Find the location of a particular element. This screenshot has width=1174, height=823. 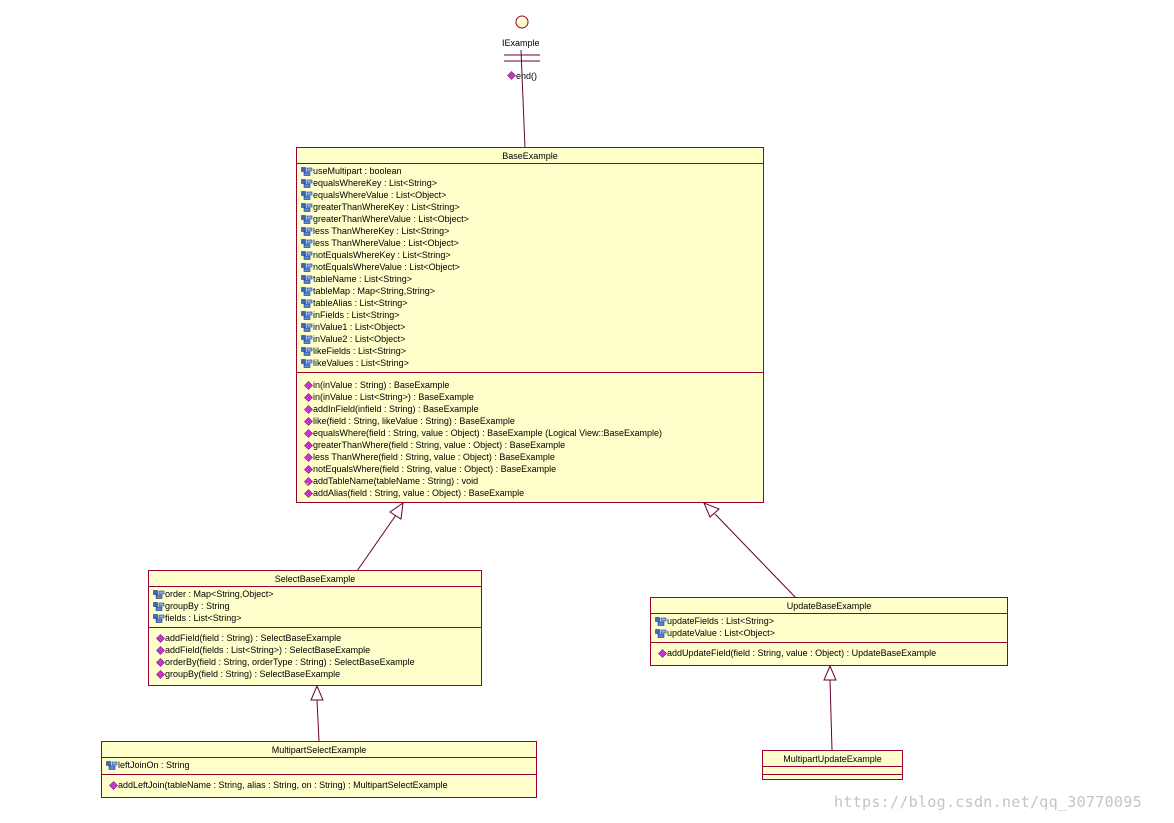

attribute-label: notEqualsWhereKey : List<String> is located at coordinates (382, 255).